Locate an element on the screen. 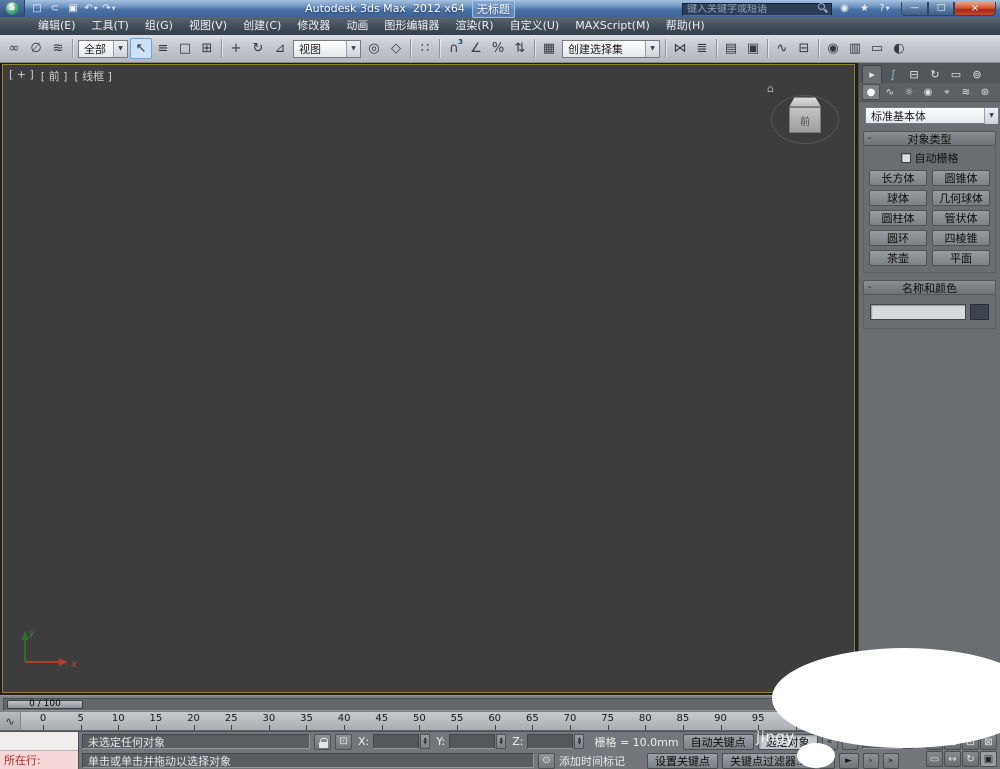 This screenshot has width=1000, height=769. rectangular-selection-region-button: □ is located at coordinates (185, 48).